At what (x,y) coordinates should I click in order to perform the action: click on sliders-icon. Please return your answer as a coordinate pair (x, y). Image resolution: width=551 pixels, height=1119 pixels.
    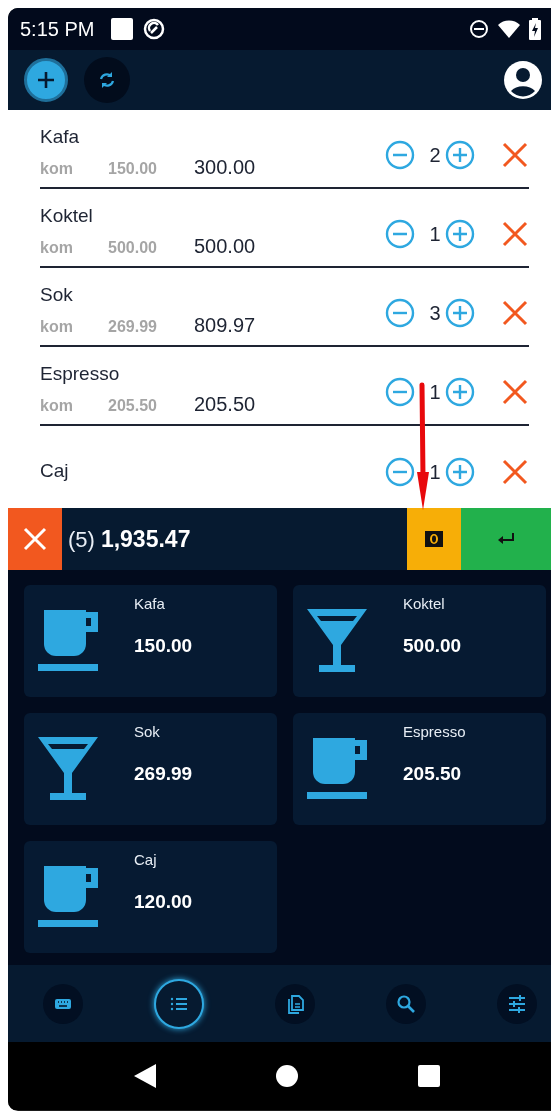
    Looking at the image, I should click on (517, 1003).